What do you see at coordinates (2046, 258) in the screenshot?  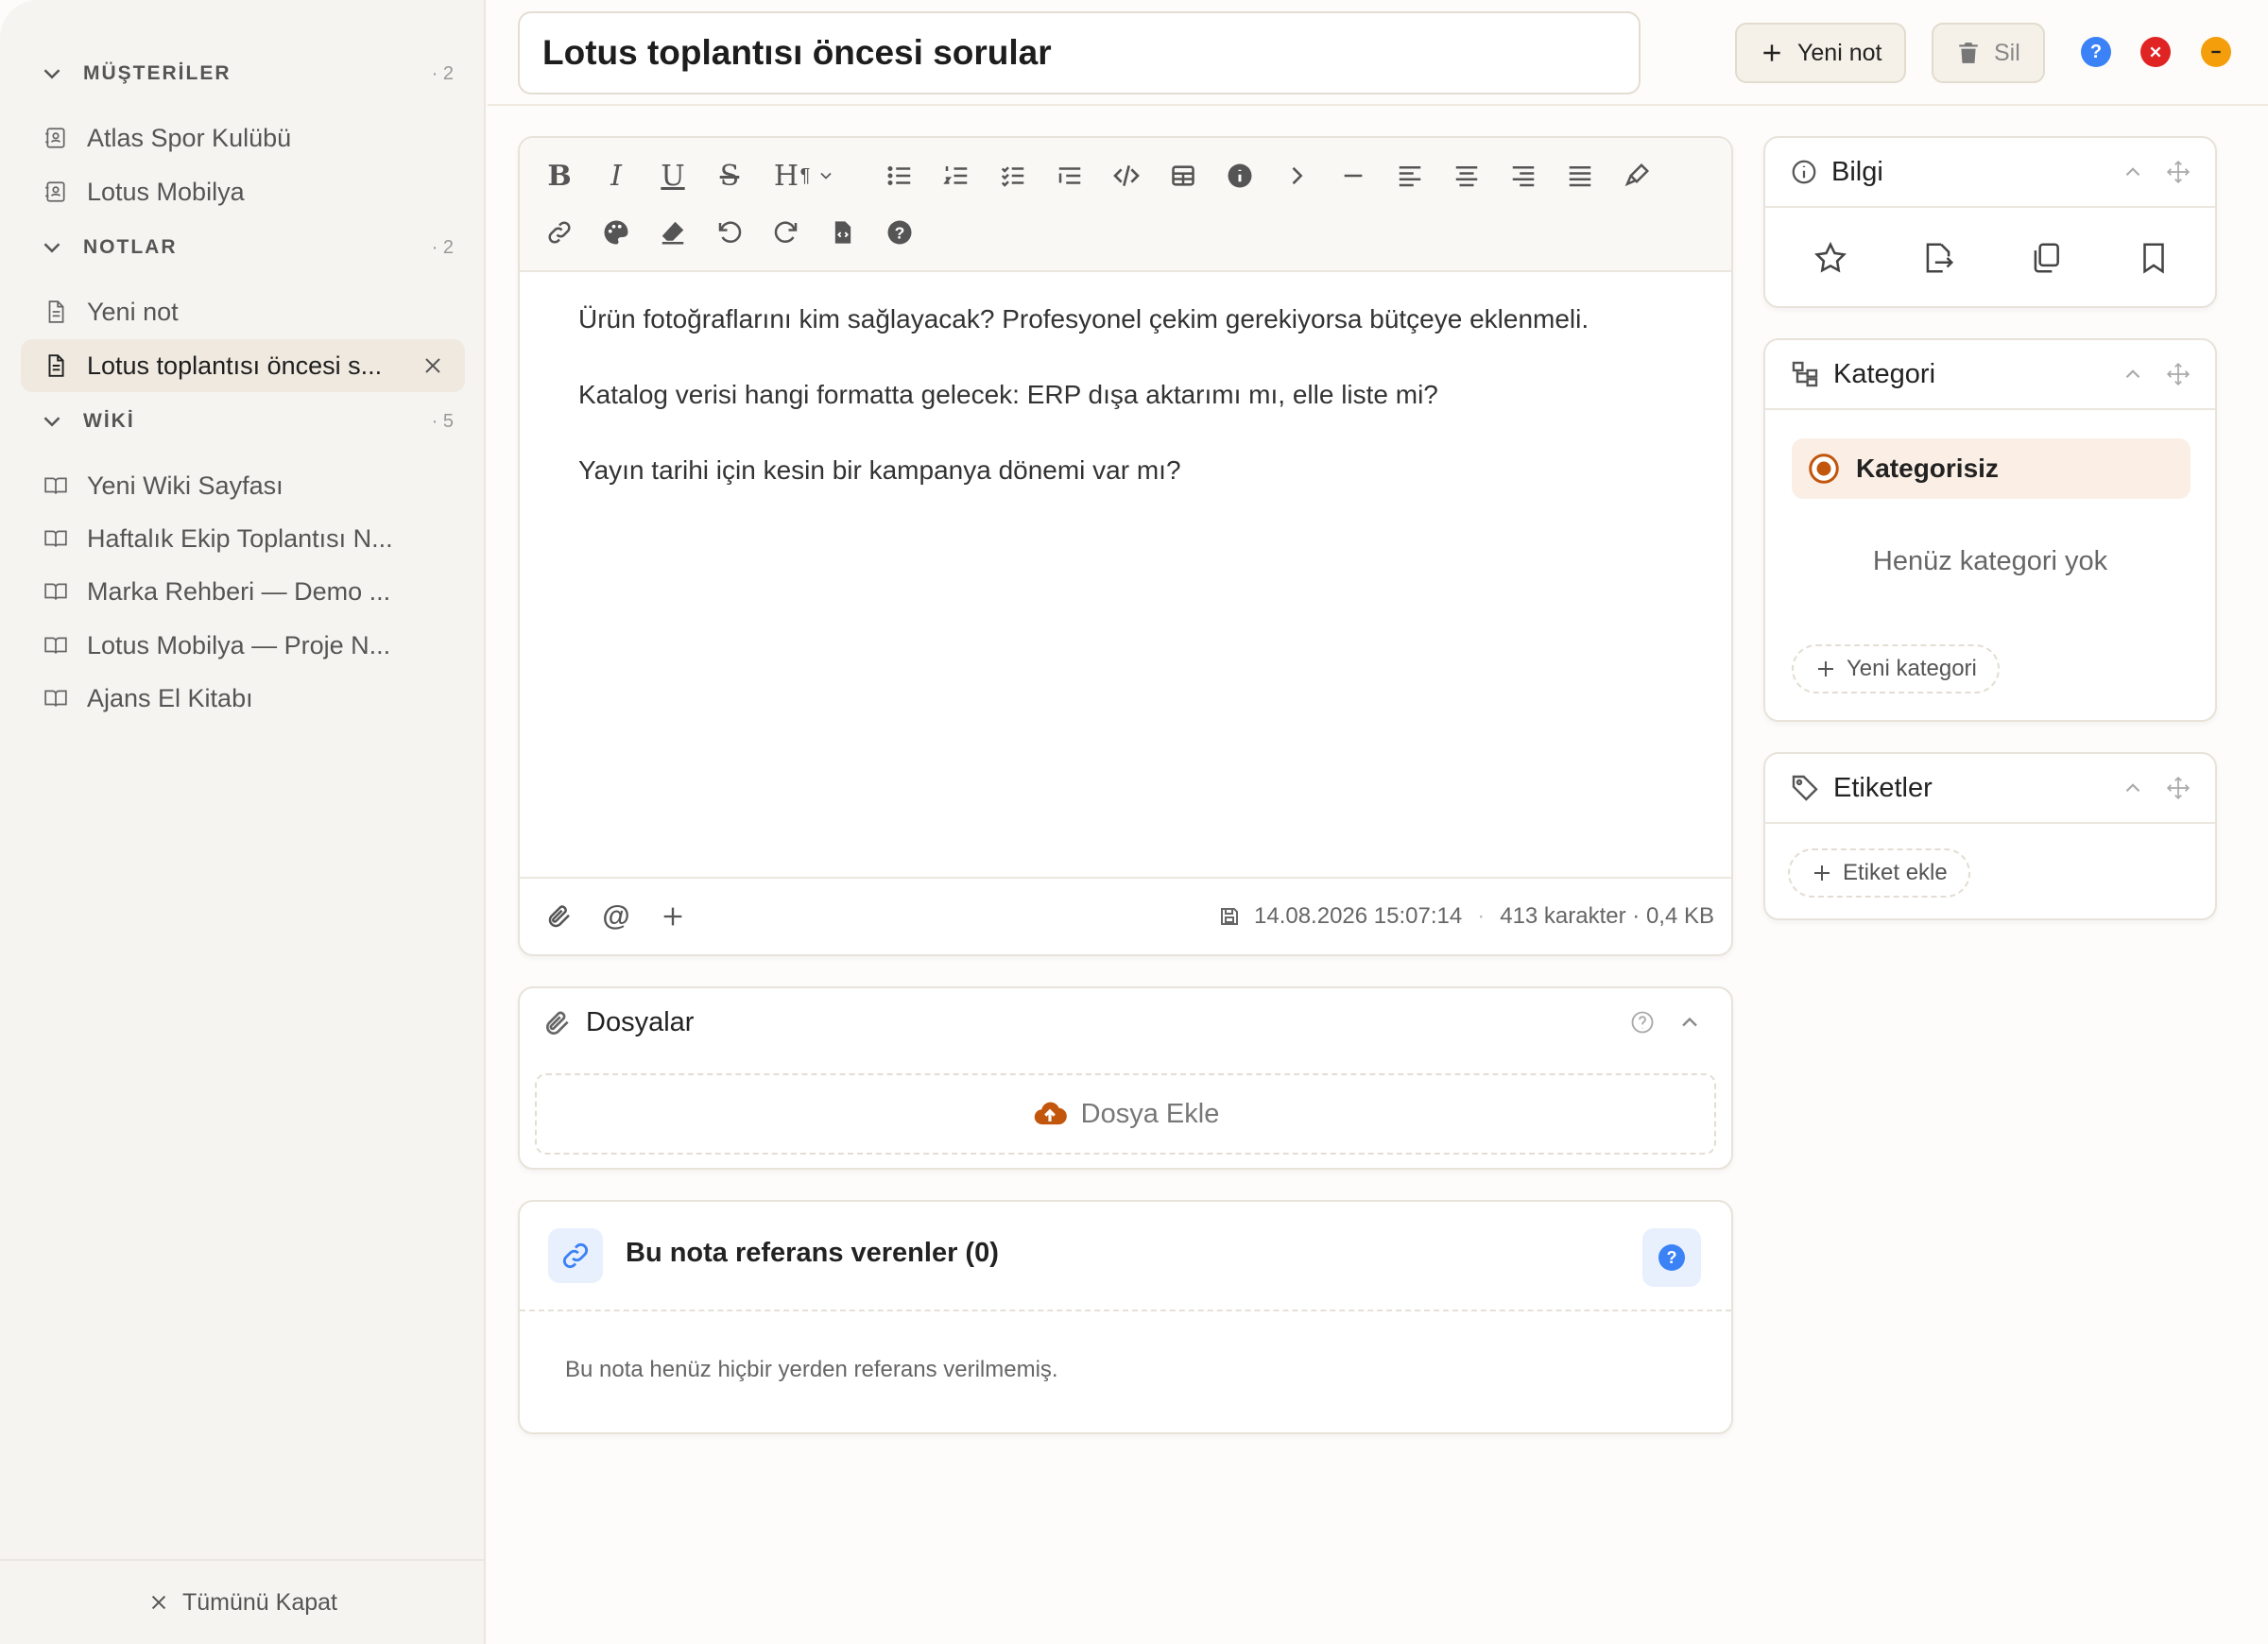 I see `copy-icon` at bounding box center [2046, 258].